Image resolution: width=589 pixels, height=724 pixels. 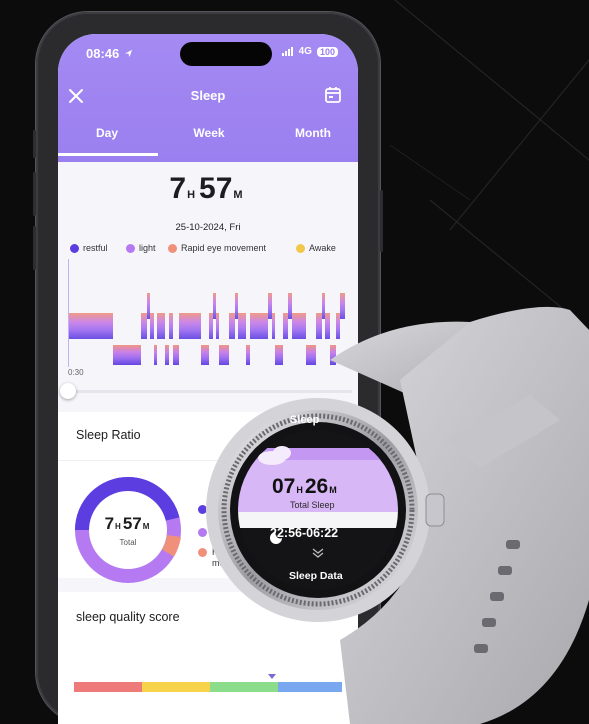 What do you see at coordinates (316, 576) in the screenshot?
I see `watch-sleep-data-label: Sleep Data` at bounding box center [316, 576].